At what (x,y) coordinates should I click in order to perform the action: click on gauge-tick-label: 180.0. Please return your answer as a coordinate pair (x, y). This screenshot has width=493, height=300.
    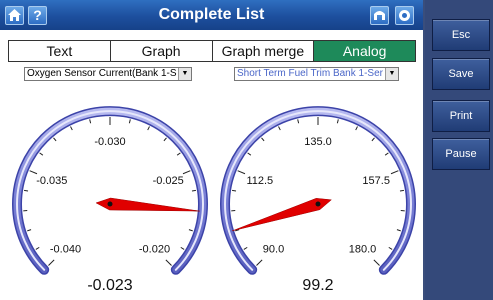
    Looking at the image, I should click on (363, 250).